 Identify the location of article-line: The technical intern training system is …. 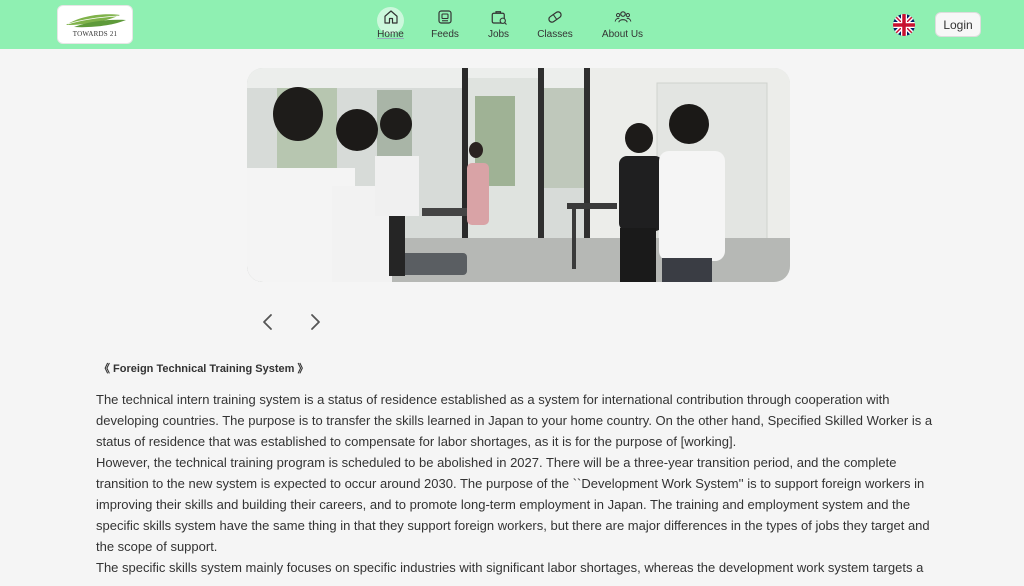
(493, 399).